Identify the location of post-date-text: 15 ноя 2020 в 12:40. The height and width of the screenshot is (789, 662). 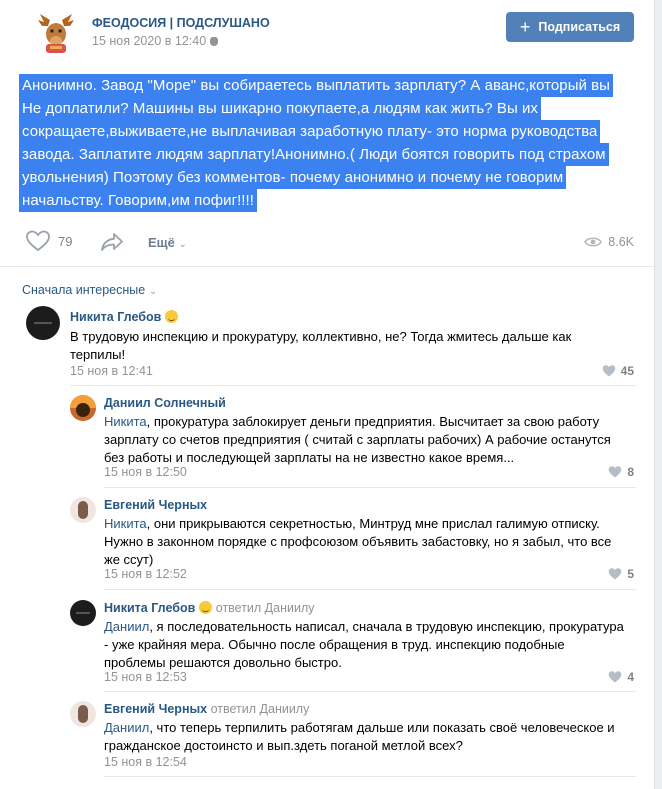
(149, 41).